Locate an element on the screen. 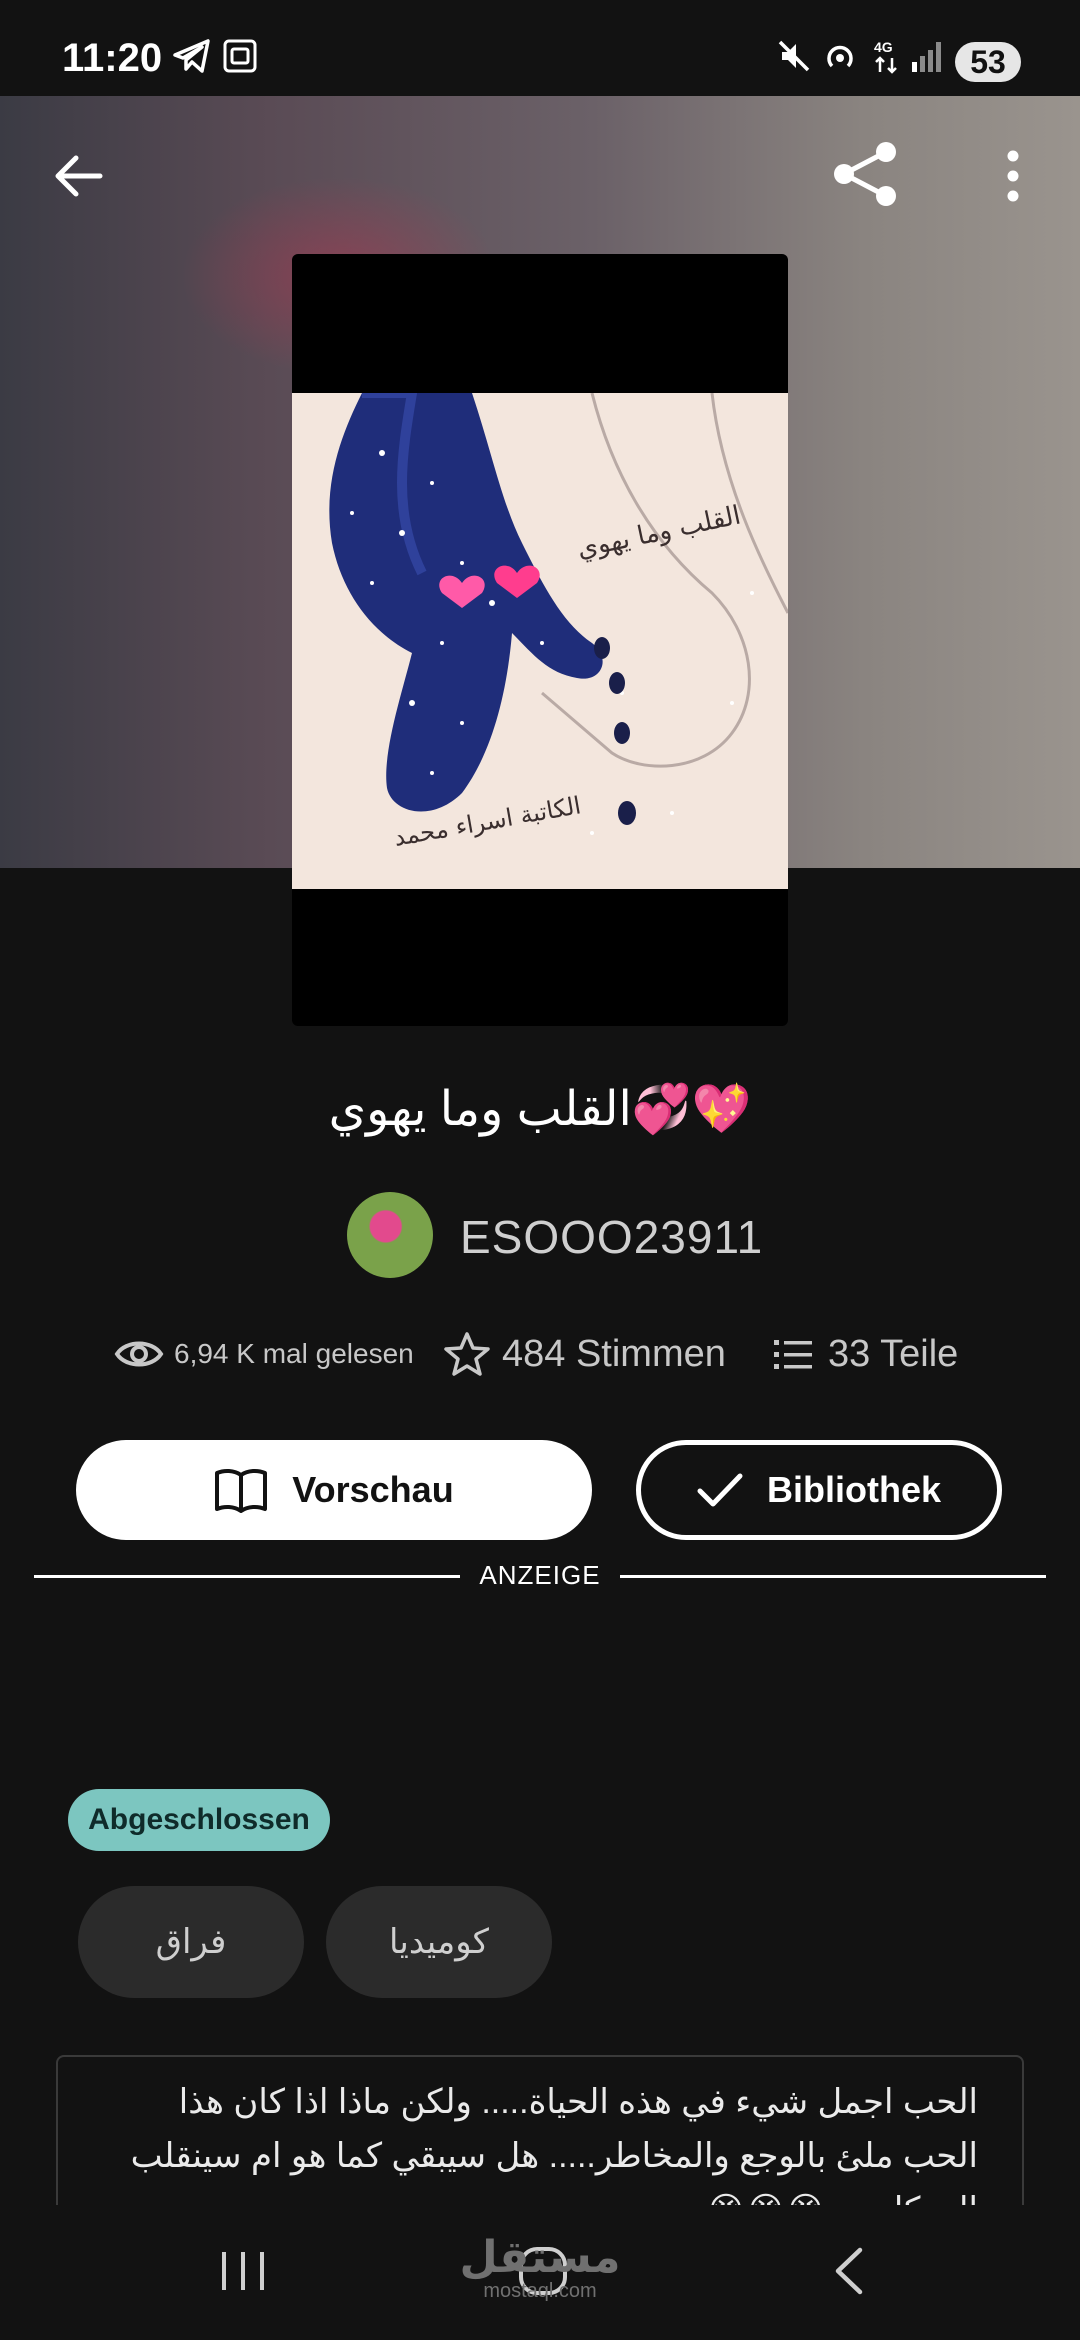 The image size is (1080, 2340). ad-divider-left is located at coordinates (247, 1576).